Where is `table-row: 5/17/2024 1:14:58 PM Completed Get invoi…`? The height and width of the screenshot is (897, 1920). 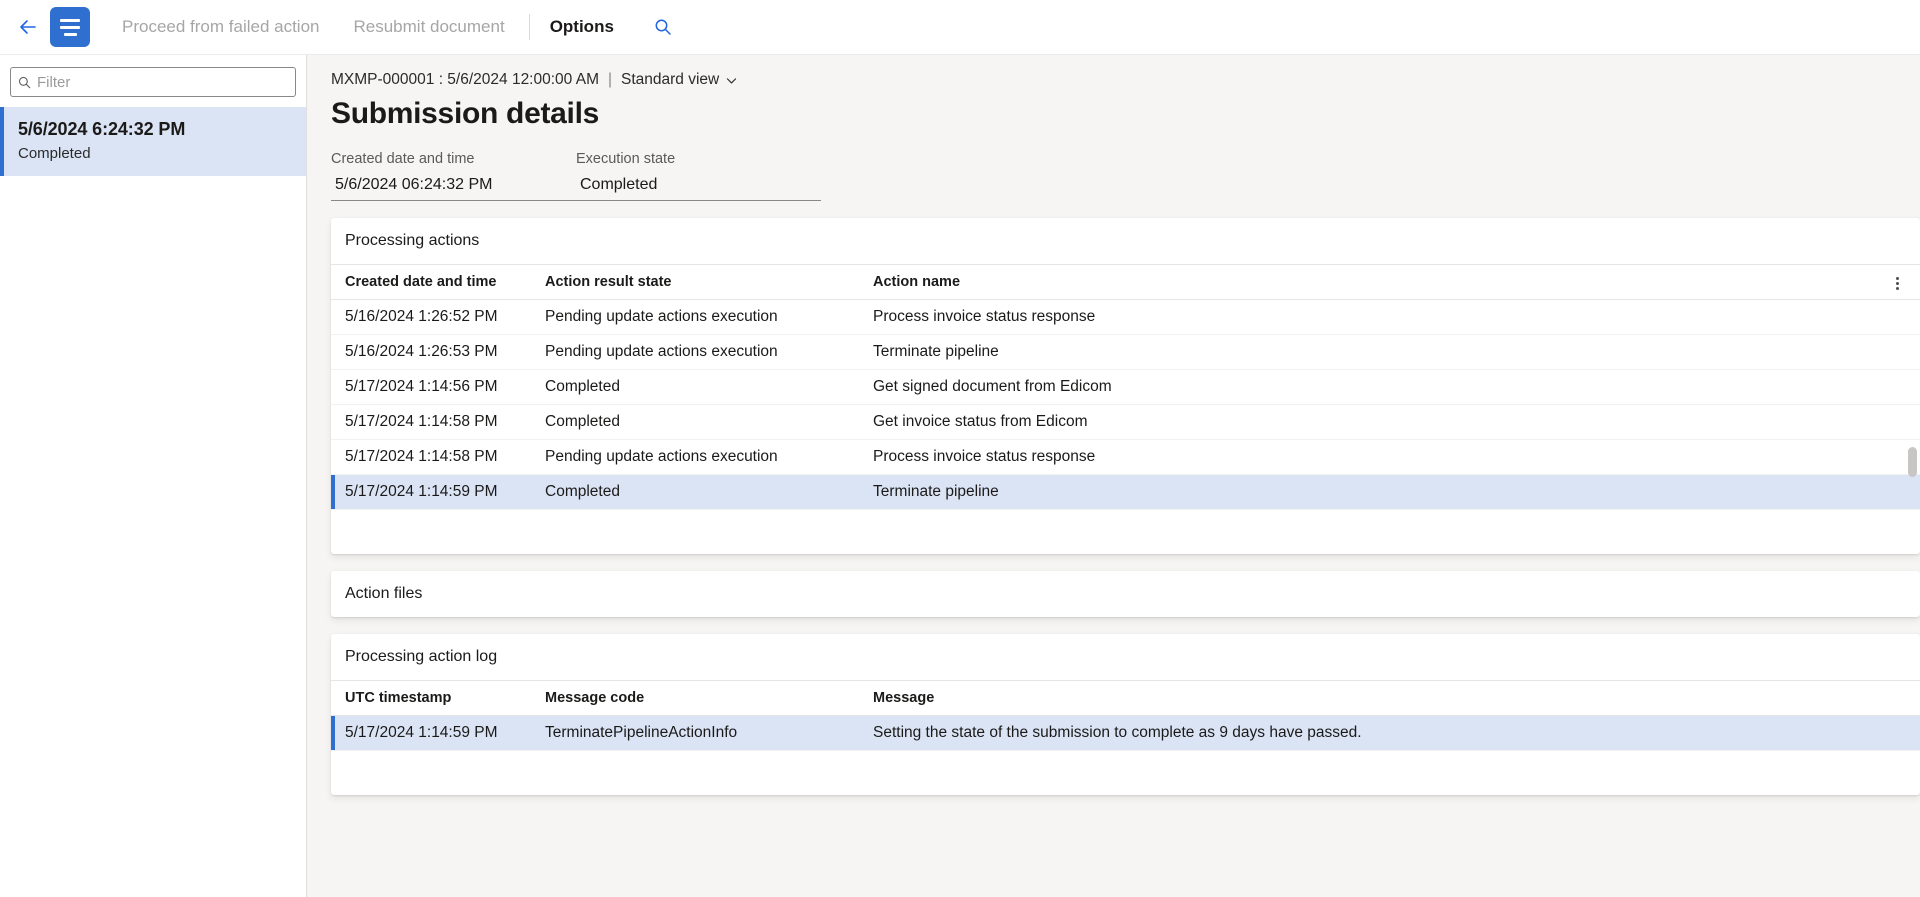
table-row: 5/17/2024 1:14:58 PM Completed Get invoi… is located at coordinates (1125, 422).